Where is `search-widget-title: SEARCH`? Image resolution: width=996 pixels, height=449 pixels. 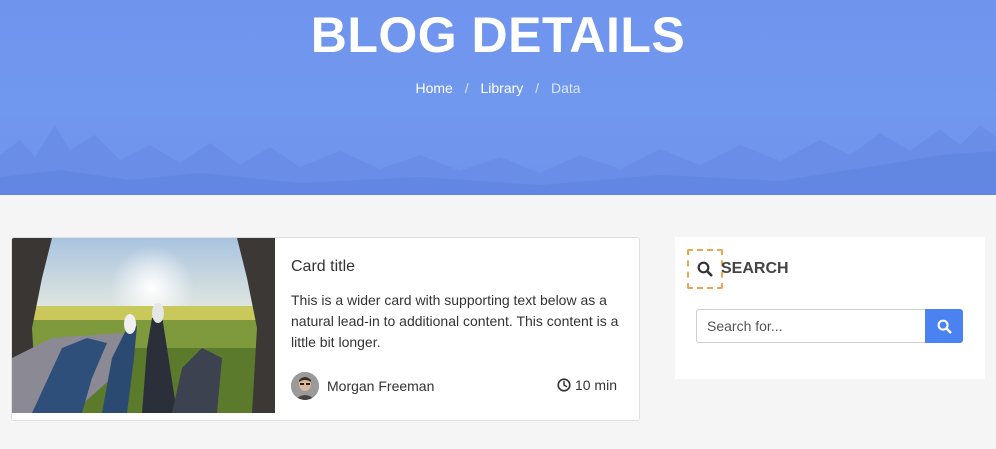
search-widget-title: SEARCH is located at coordinates (755, 268).